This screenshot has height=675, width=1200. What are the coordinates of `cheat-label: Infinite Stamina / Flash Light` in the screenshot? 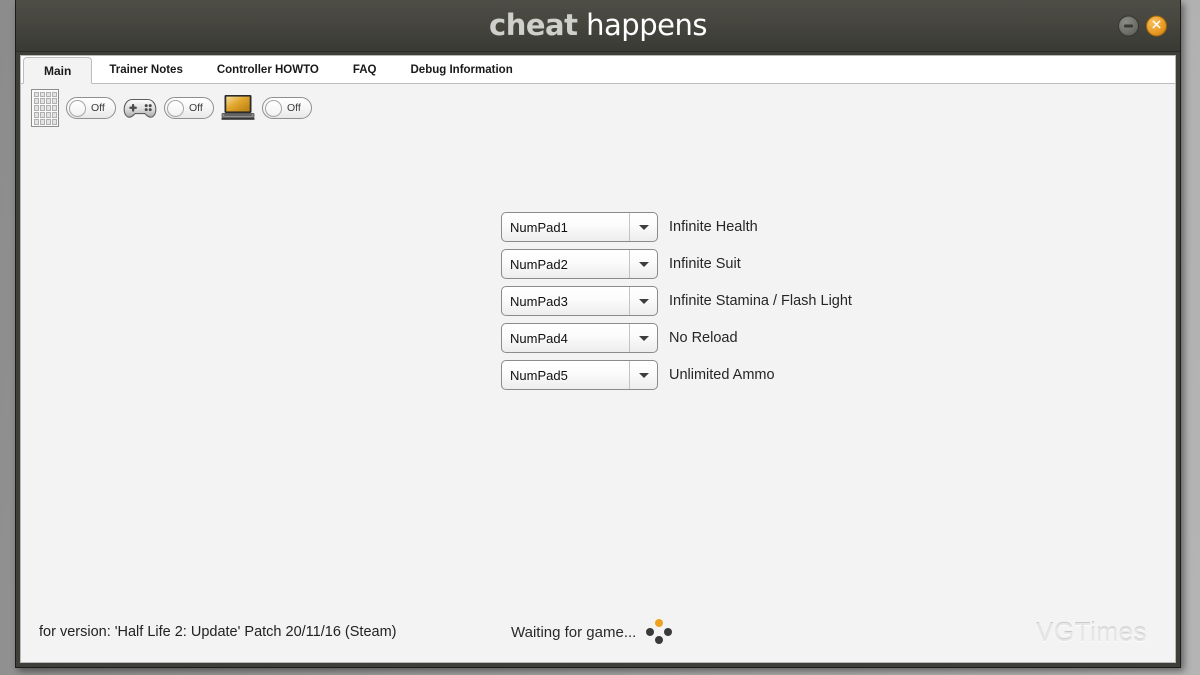 It's located at (760, 301).